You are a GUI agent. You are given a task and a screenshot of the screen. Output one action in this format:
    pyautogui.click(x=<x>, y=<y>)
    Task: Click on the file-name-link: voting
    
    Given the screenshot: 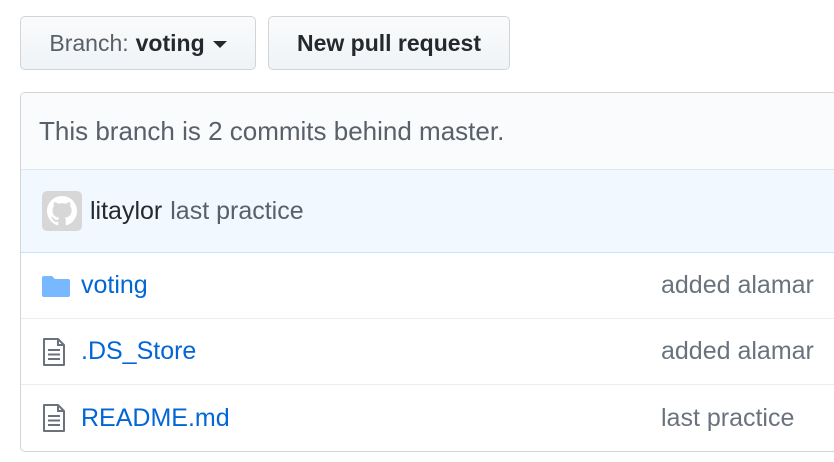 What is the action you would take?
    pyautogui.click(x=114, y=285)
    